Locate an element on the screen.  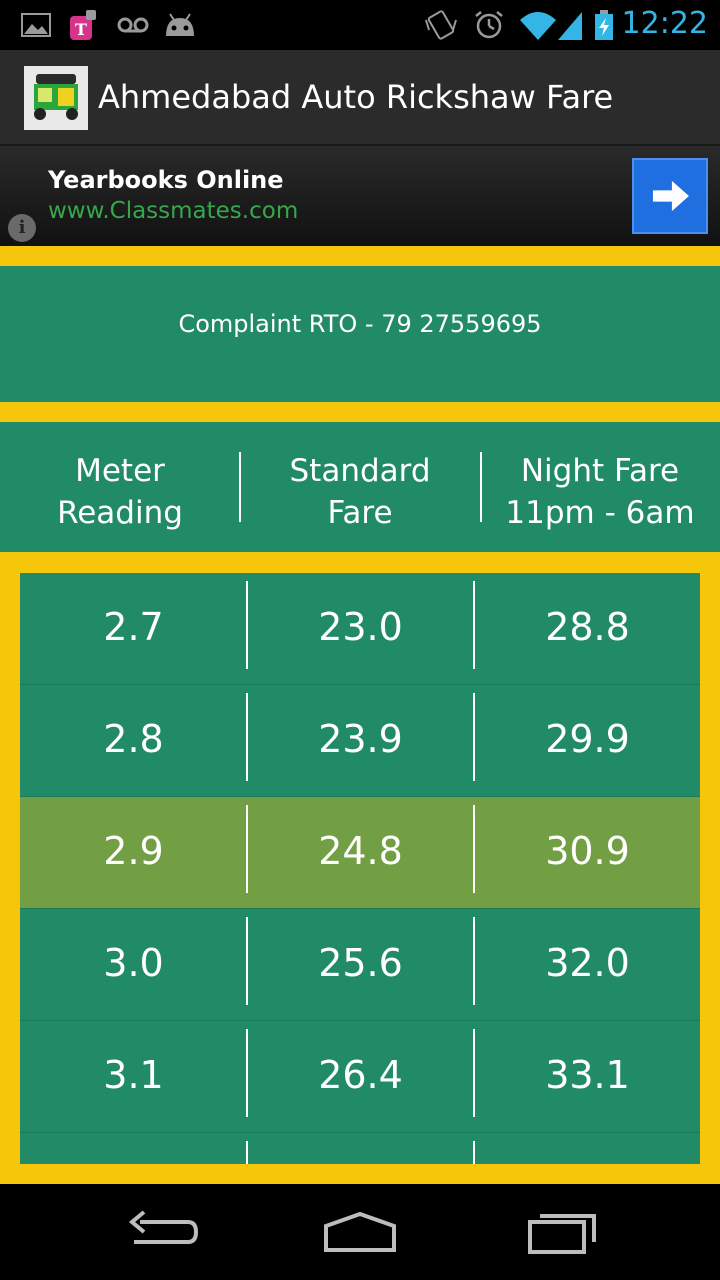
table-row-highlighted: 2.9 24.8 30.9 is located at coordinates (360, 853).